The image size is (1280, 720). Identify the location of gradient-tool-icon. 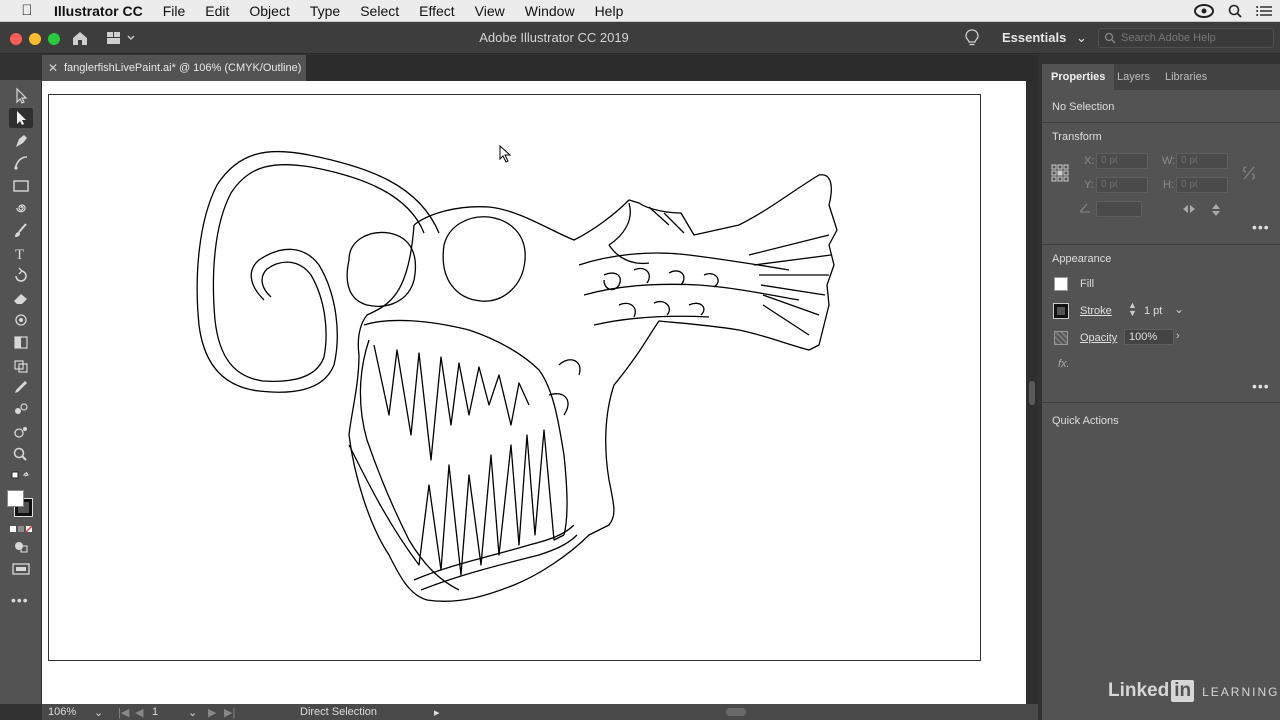
(21, 342).